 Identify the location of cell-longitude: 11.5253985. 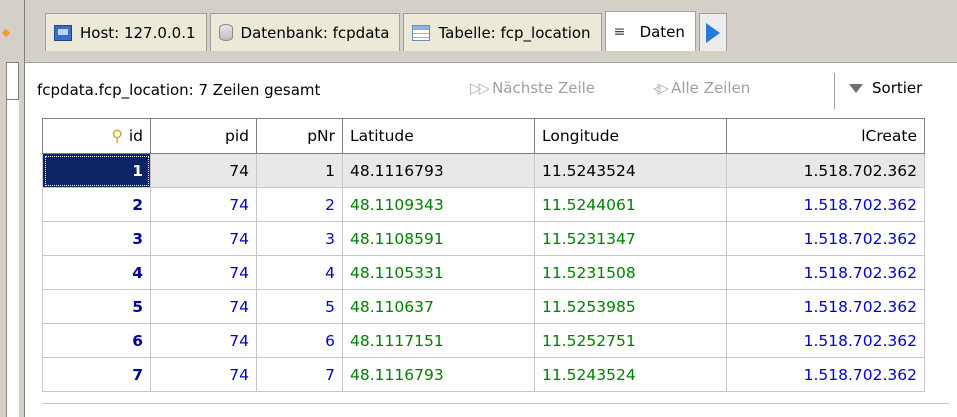
(630, 306).